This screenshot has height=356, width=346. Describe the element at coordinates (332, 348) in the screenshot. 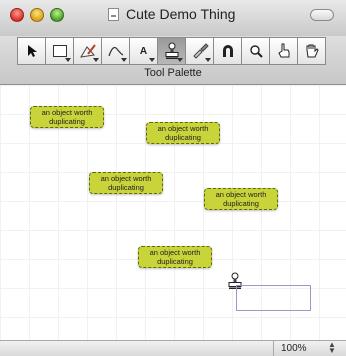

I see `zoom-stepper-icon: ▲ ▼` at that location.